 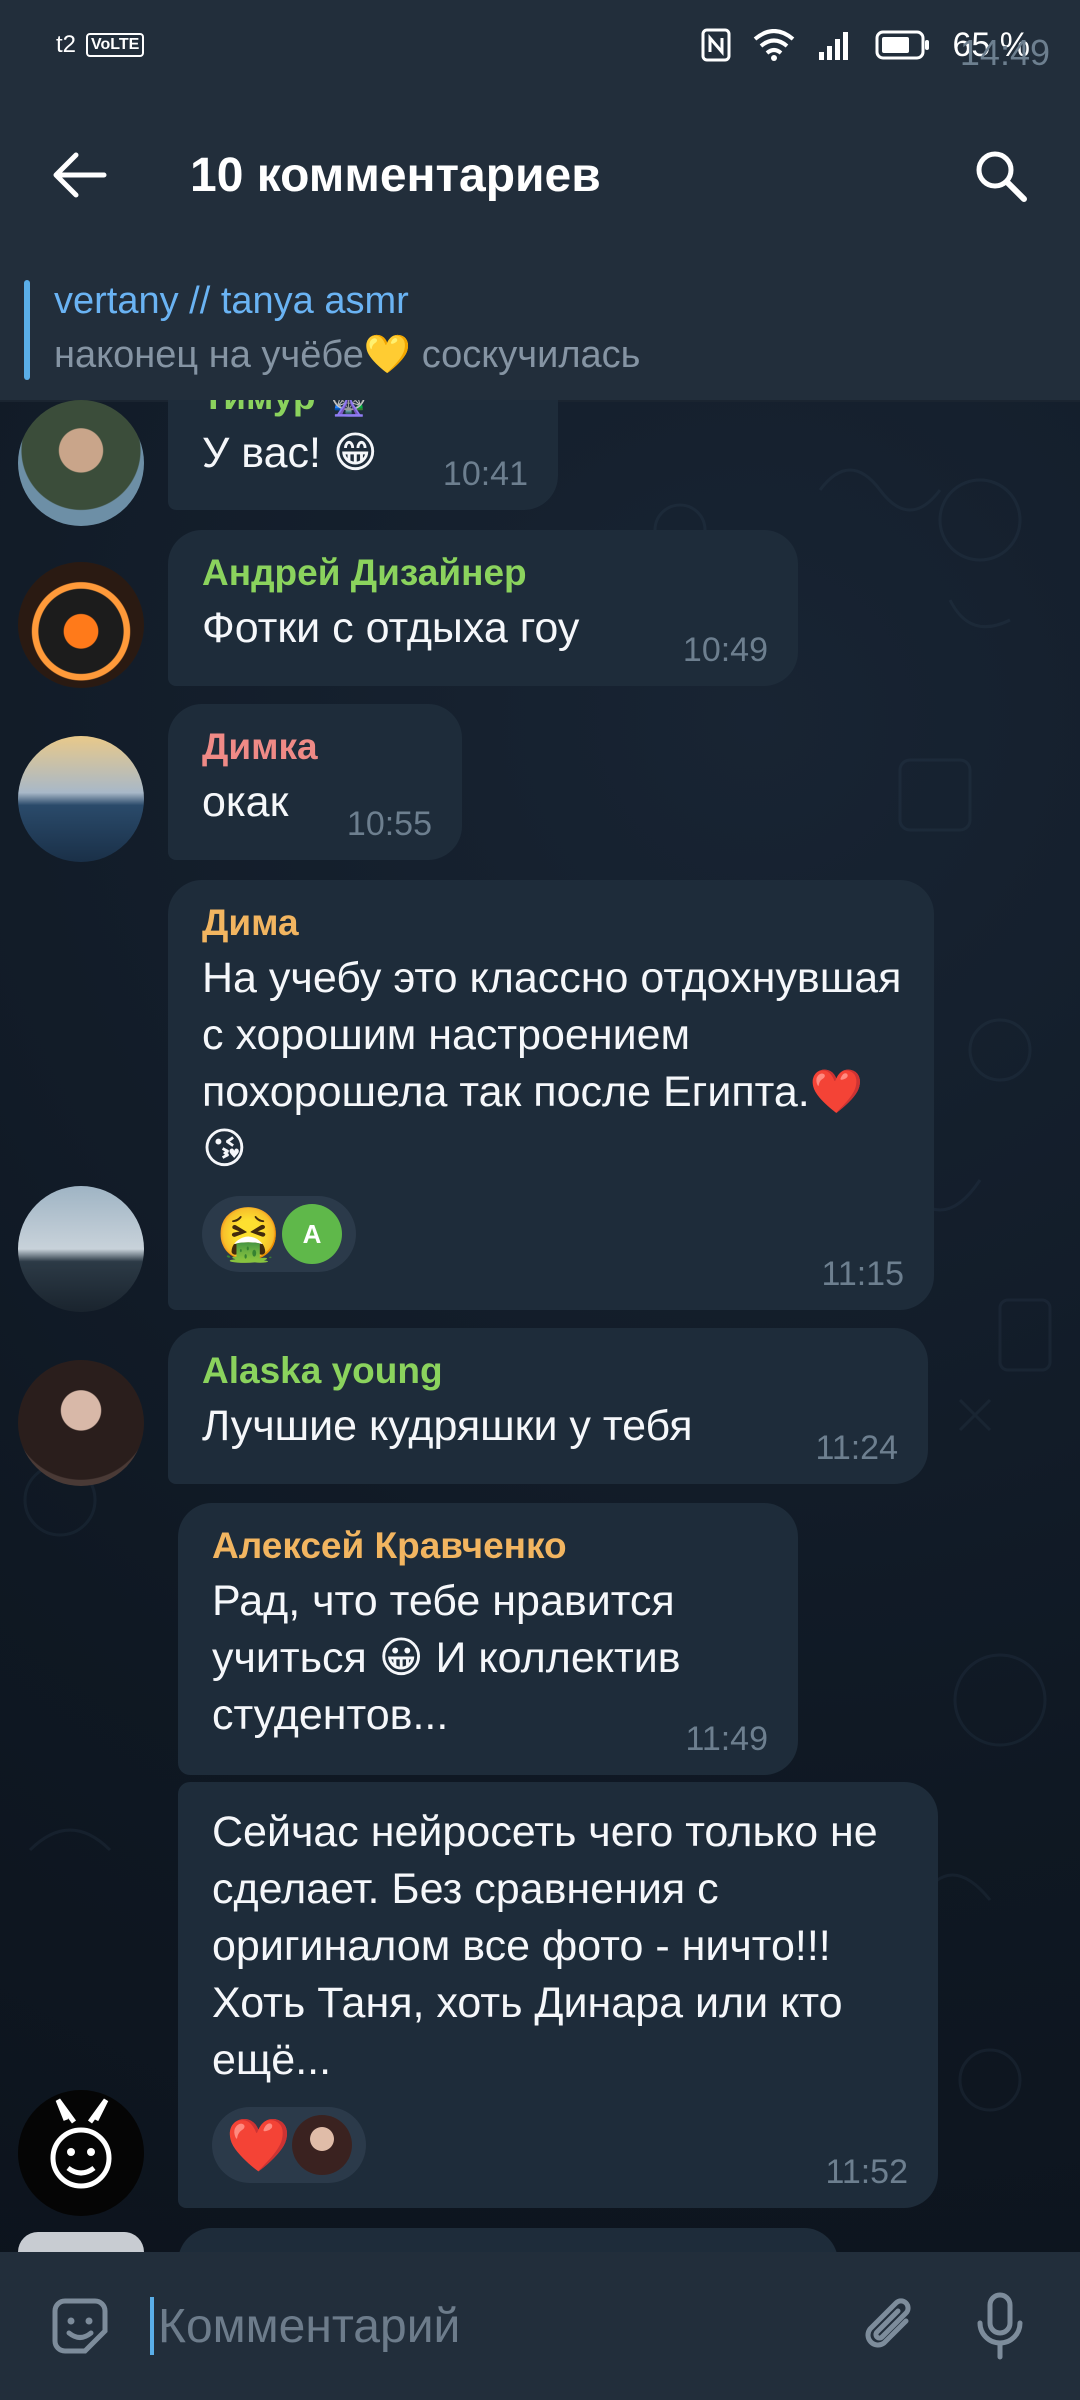 I want to click on app-bar: 10 комментариев, so click(x=540, y=175).